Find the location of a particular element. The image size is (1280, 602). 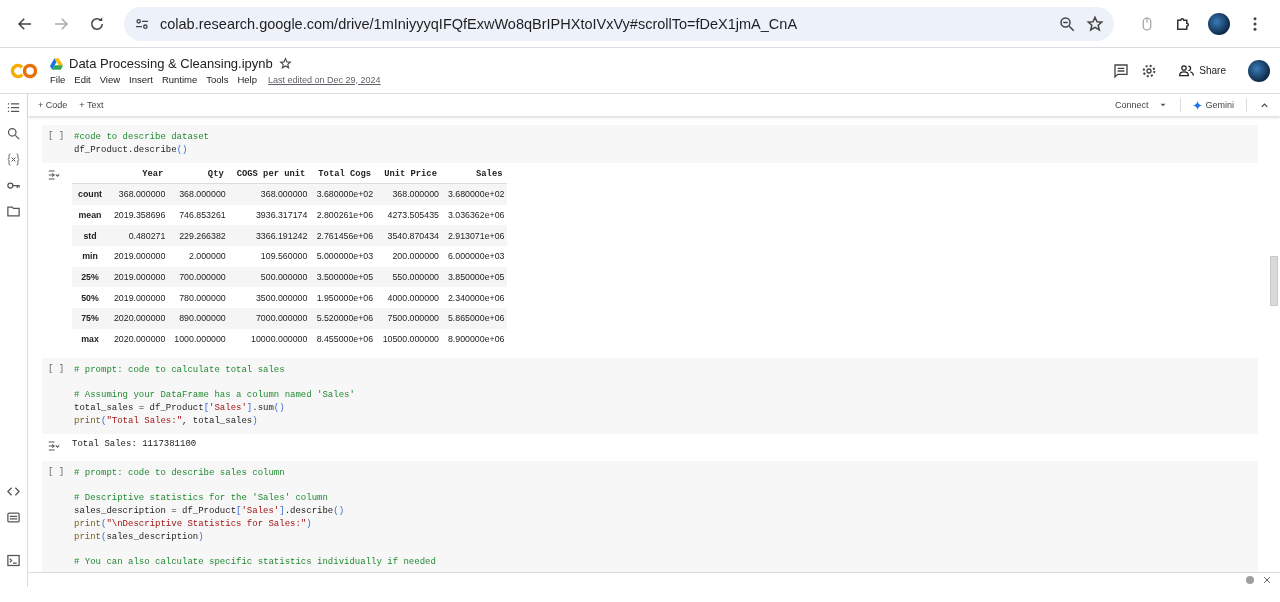

table-cell: 780.000000 is located at coordinates (198, 298).